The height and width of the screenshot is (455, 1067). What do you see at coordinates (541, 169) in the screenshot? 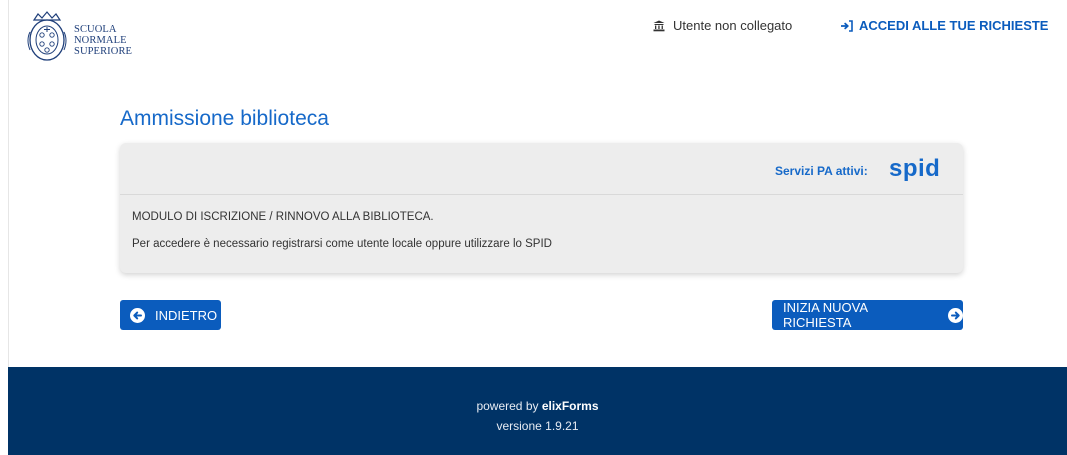
I see `card-header: Servizi PA attivi: spid` at bounding box center [541, 169].